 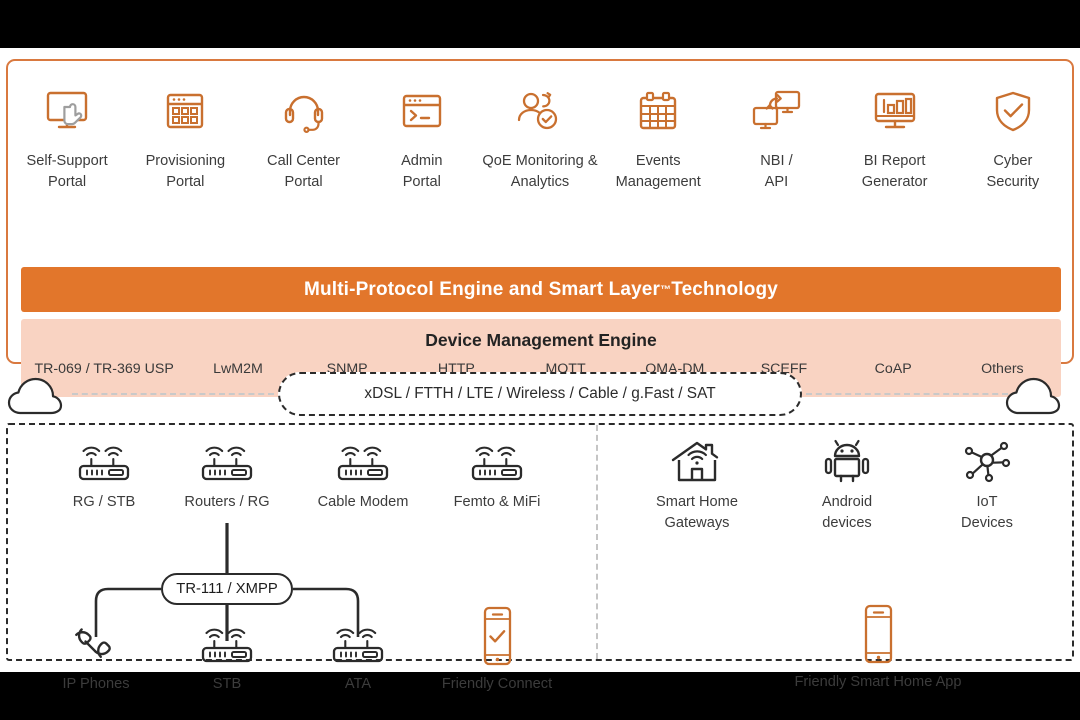 What do you see at coordinates (697, 462) in the screenshot?
I see `smart-home-icon` at bounding box center [697, 462].